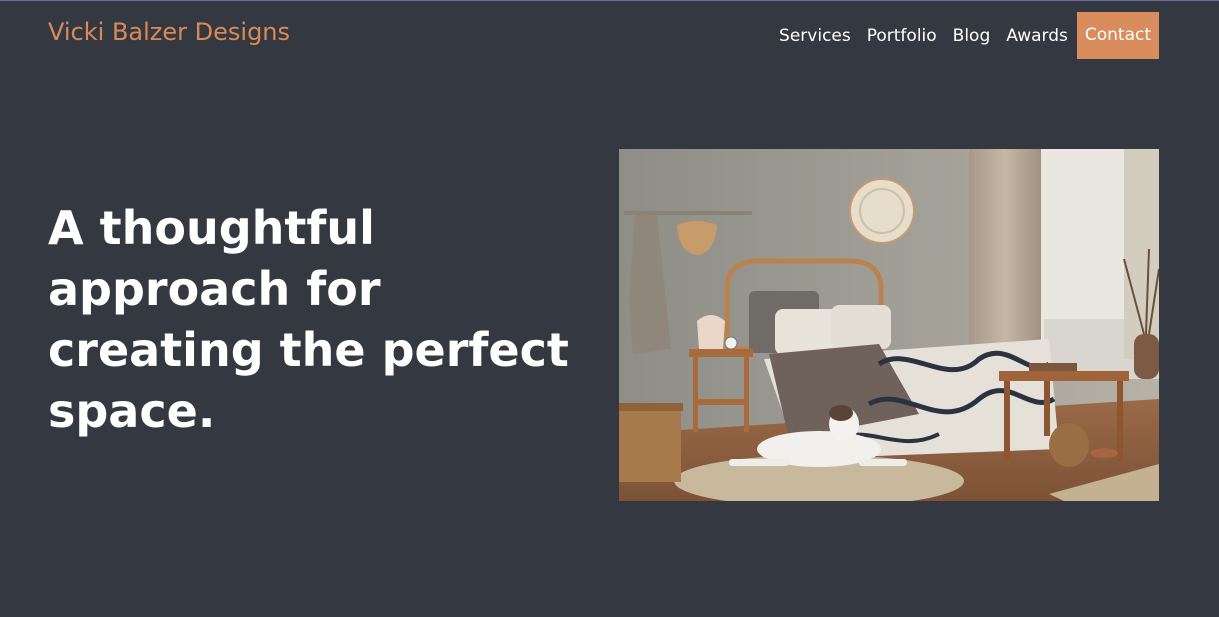  Describe the element at coordinates (169, 32) in the screenshot. I see `brand-logo-link: Vicki Balzer Designs` at that location.